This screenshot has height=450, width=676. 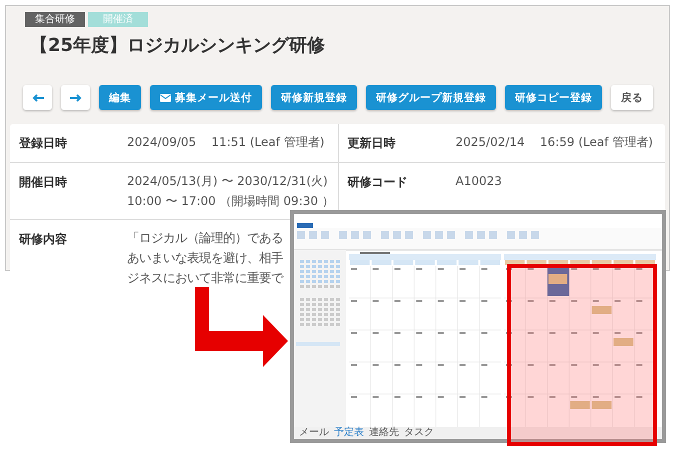 I want to click on field-value: A10023, so click(x=479, y=181).